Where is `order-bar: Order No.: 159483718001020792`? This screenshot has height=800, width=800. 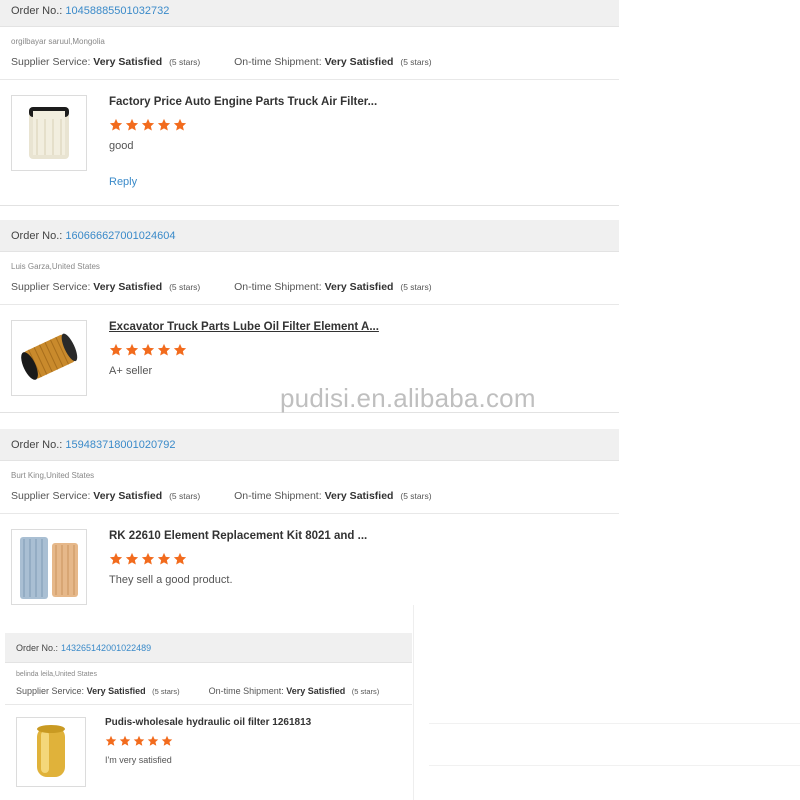 order-bar: Order No.: 159483718001020792 is located at coordinates (309, 445).